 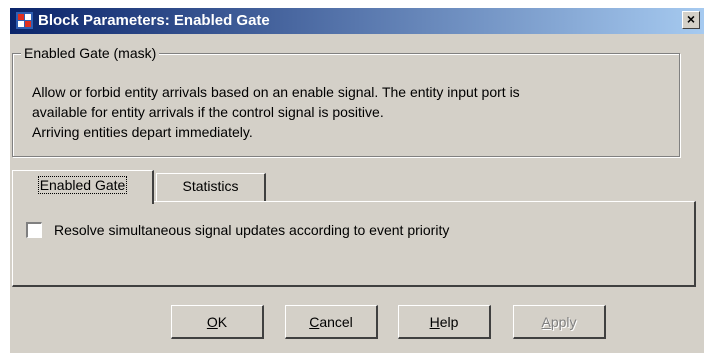 I want to click on title-bar: Block Parameters: Enabled Gate ×, so click(x=357, y=21).